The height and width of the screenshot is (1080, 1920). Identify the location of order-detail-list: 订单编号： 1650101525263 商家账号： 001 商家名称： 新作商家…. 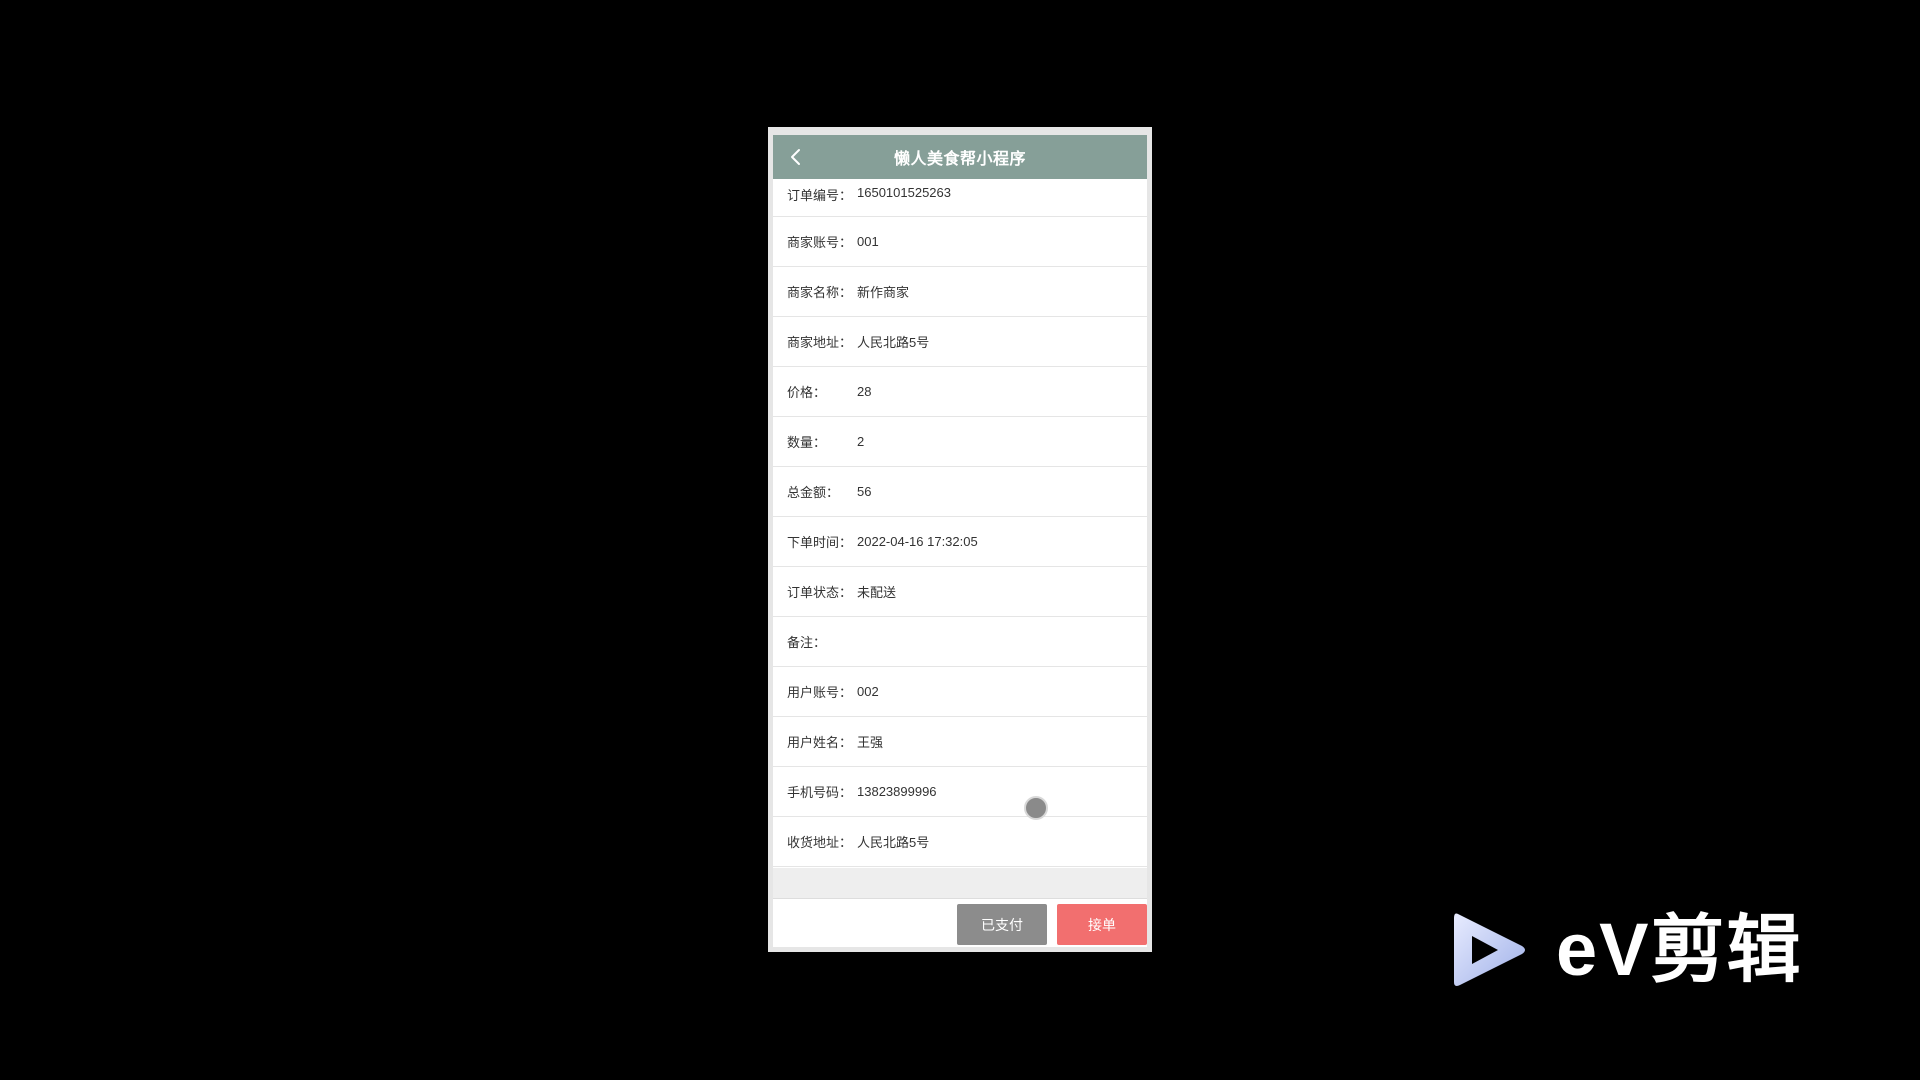
(960, 523).